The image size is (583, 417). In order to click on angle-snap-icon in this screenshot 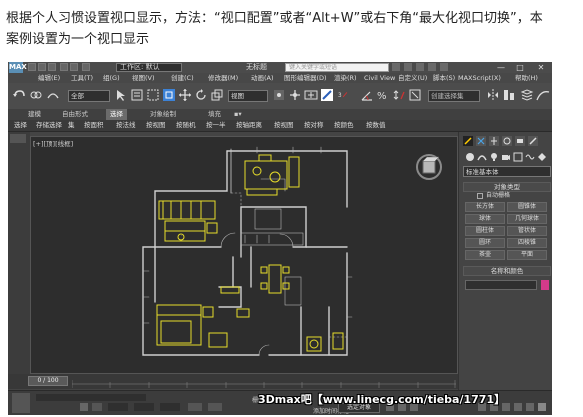, I will do `click(367, 95)`.